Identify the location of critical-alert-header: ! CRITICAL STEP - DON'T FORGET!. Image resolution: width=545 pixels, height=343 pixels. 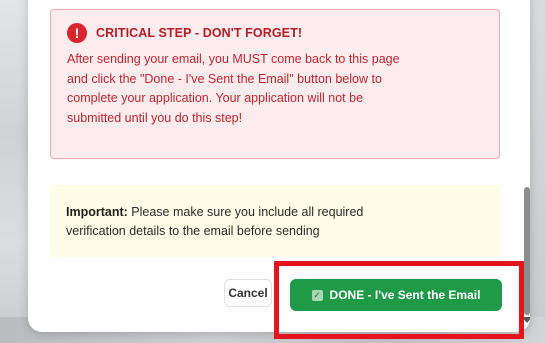
(275, 33).